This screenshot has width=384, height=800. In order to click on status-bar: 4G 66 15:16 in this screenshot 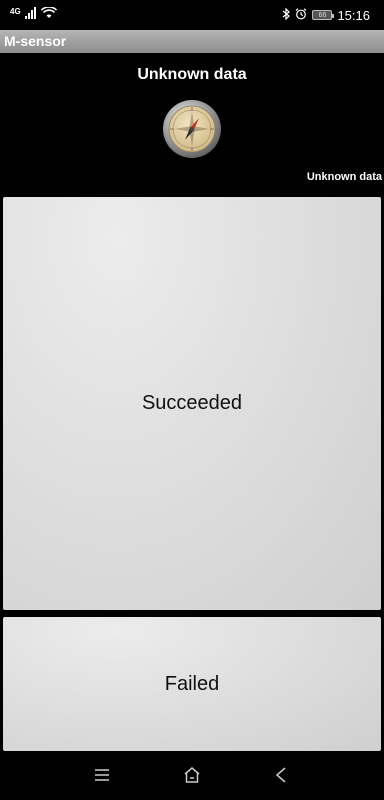, I will do `click(192, 15)`.